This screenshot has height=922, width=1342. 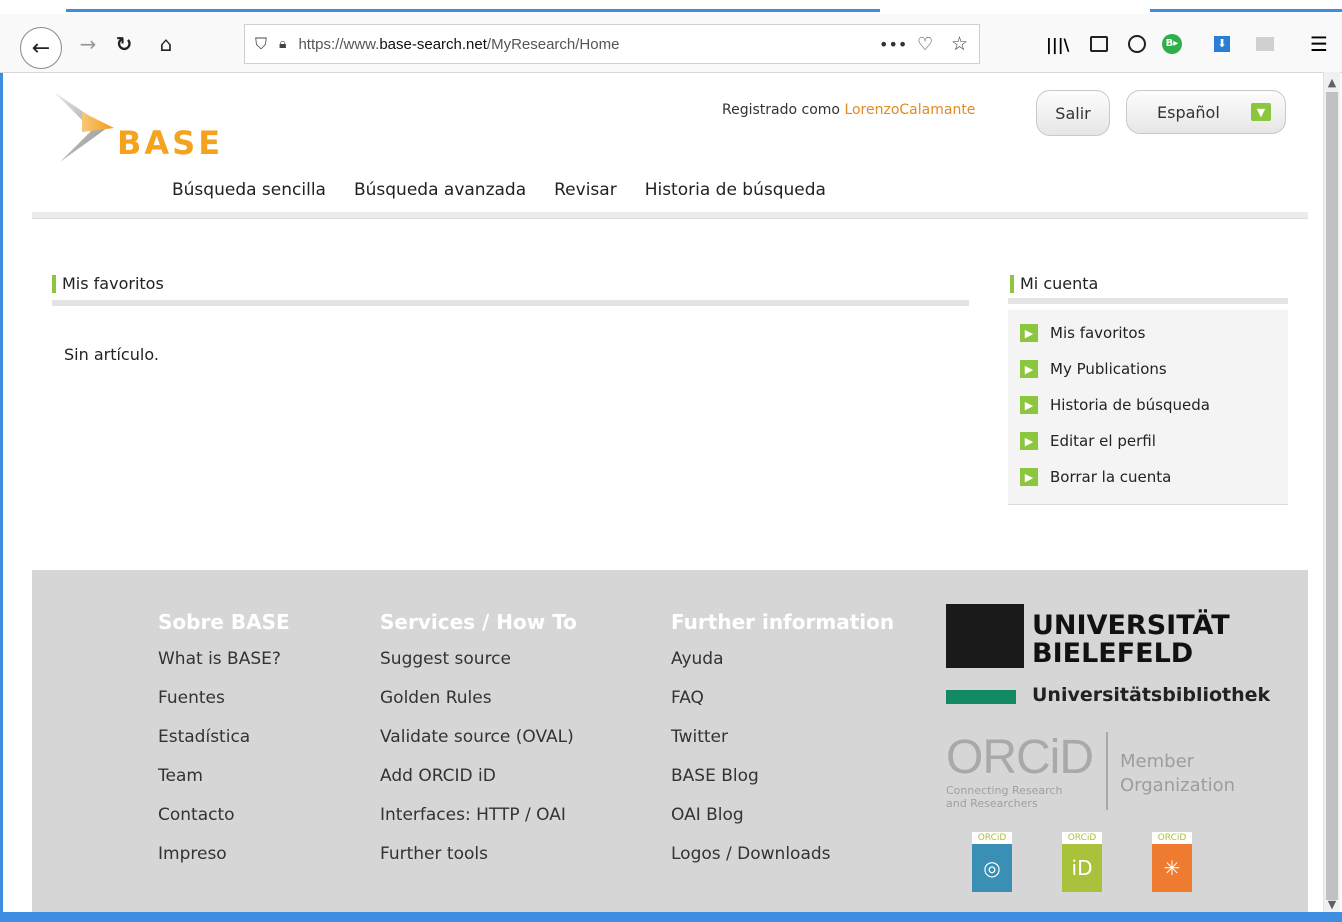 I want to click on nav-search-history: Historia de búsqueda, so click(x=735, y=190).